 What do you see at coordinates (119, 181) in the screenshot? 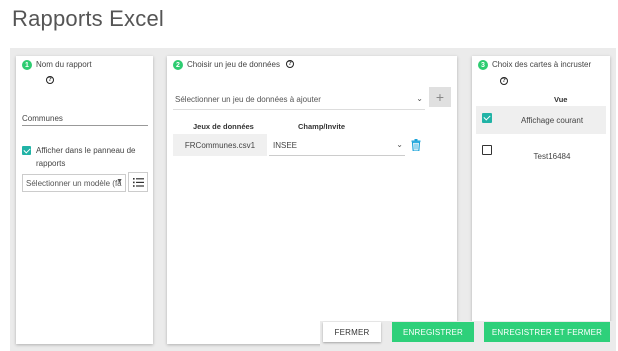
I see `chevron-down-icon: ▼` at bounding box center [119, 181].